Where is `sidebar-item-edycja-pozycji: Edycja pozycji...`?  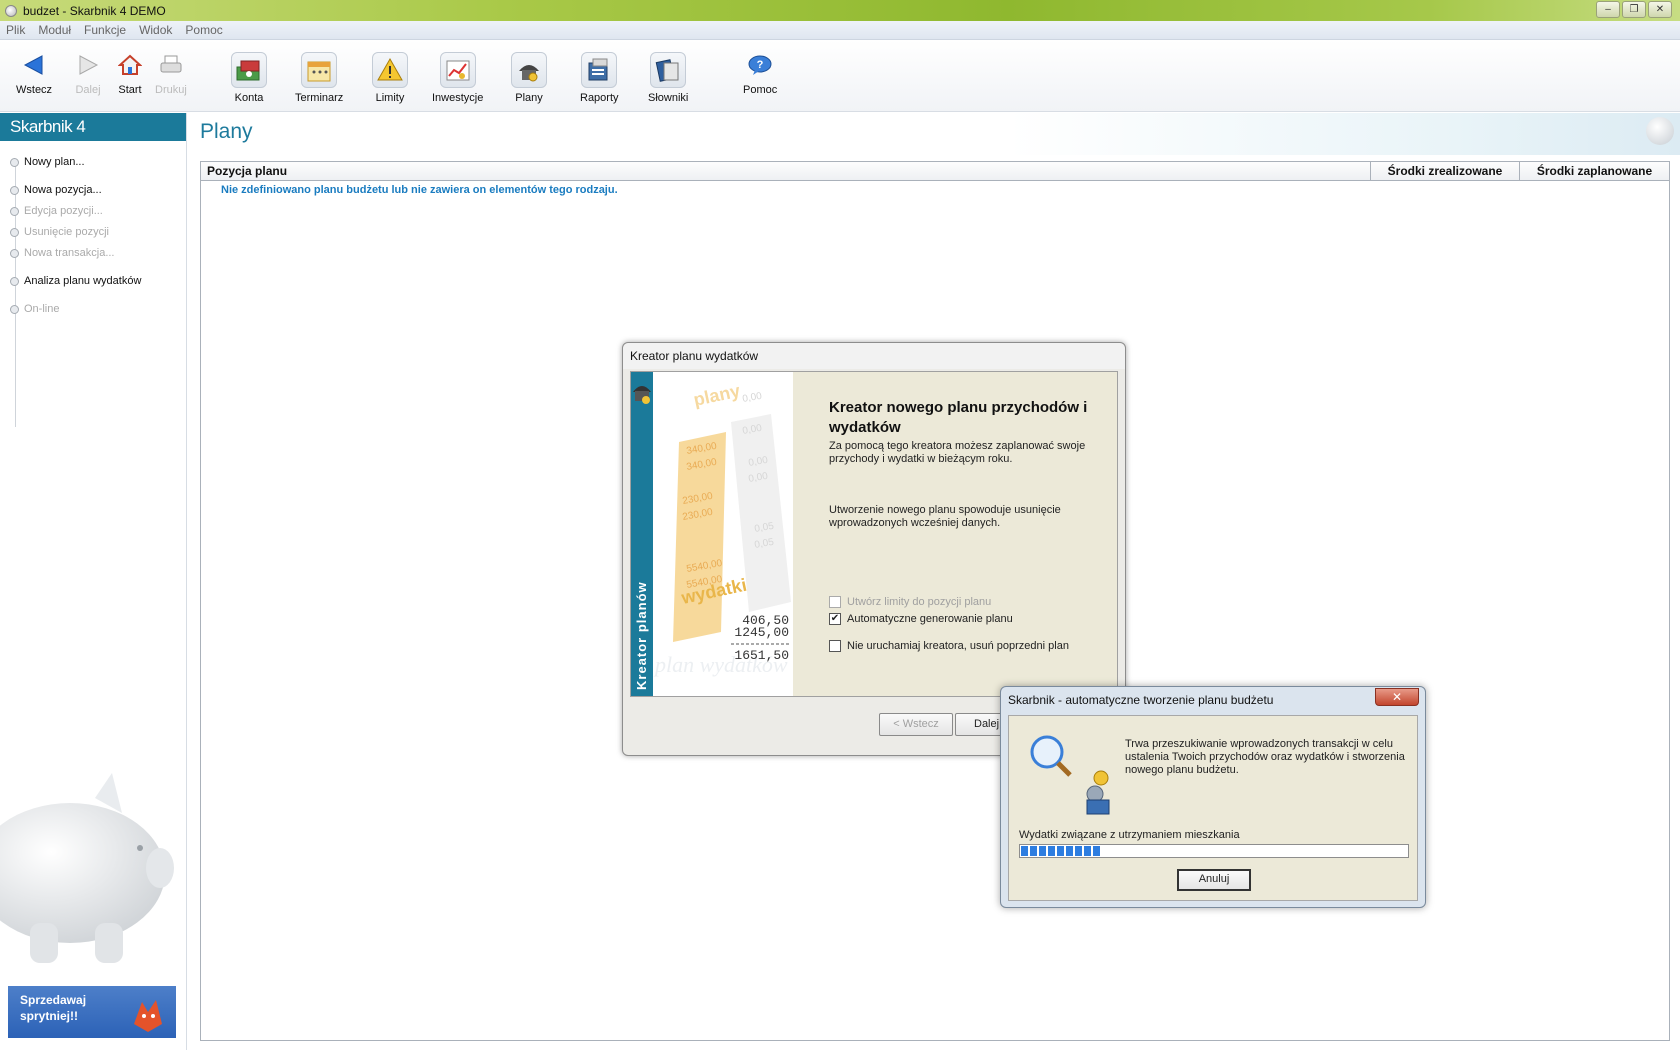 sidebar-item-edycja-pozycji: Edycja pozycji... is located at coordinates (56, 211).